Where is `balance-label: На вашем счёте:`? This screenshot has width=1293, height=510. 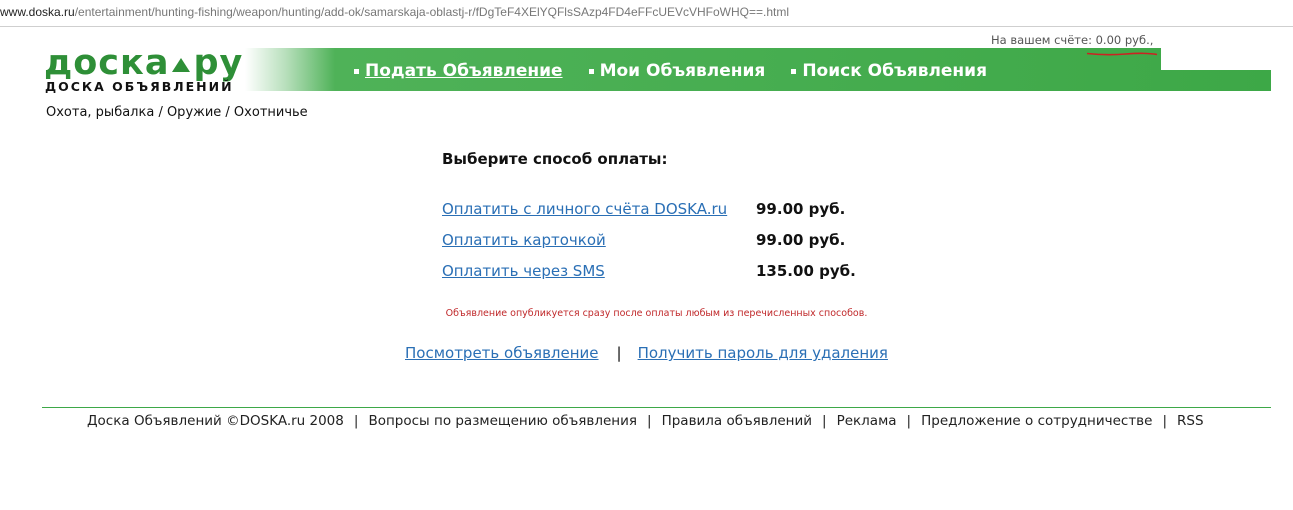 balance-label: На вашем счёте: is located at coordinates (1041, 40).